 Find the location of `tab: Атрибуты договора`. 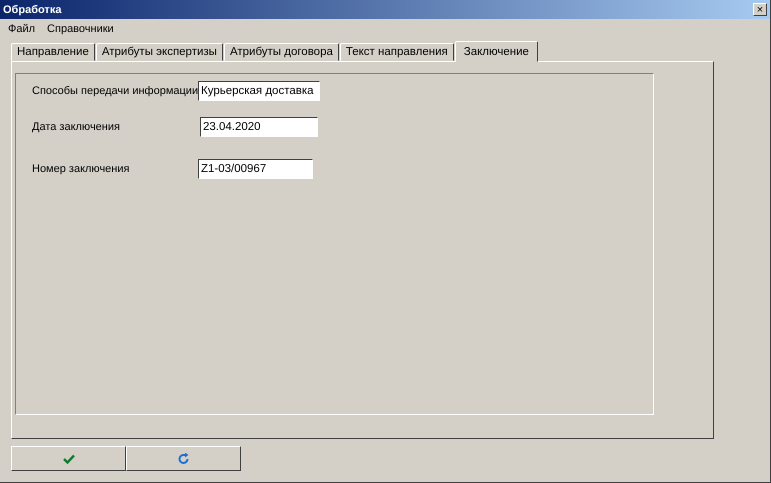

tab: Атрибуты договора is located at coordinates (281, 52).